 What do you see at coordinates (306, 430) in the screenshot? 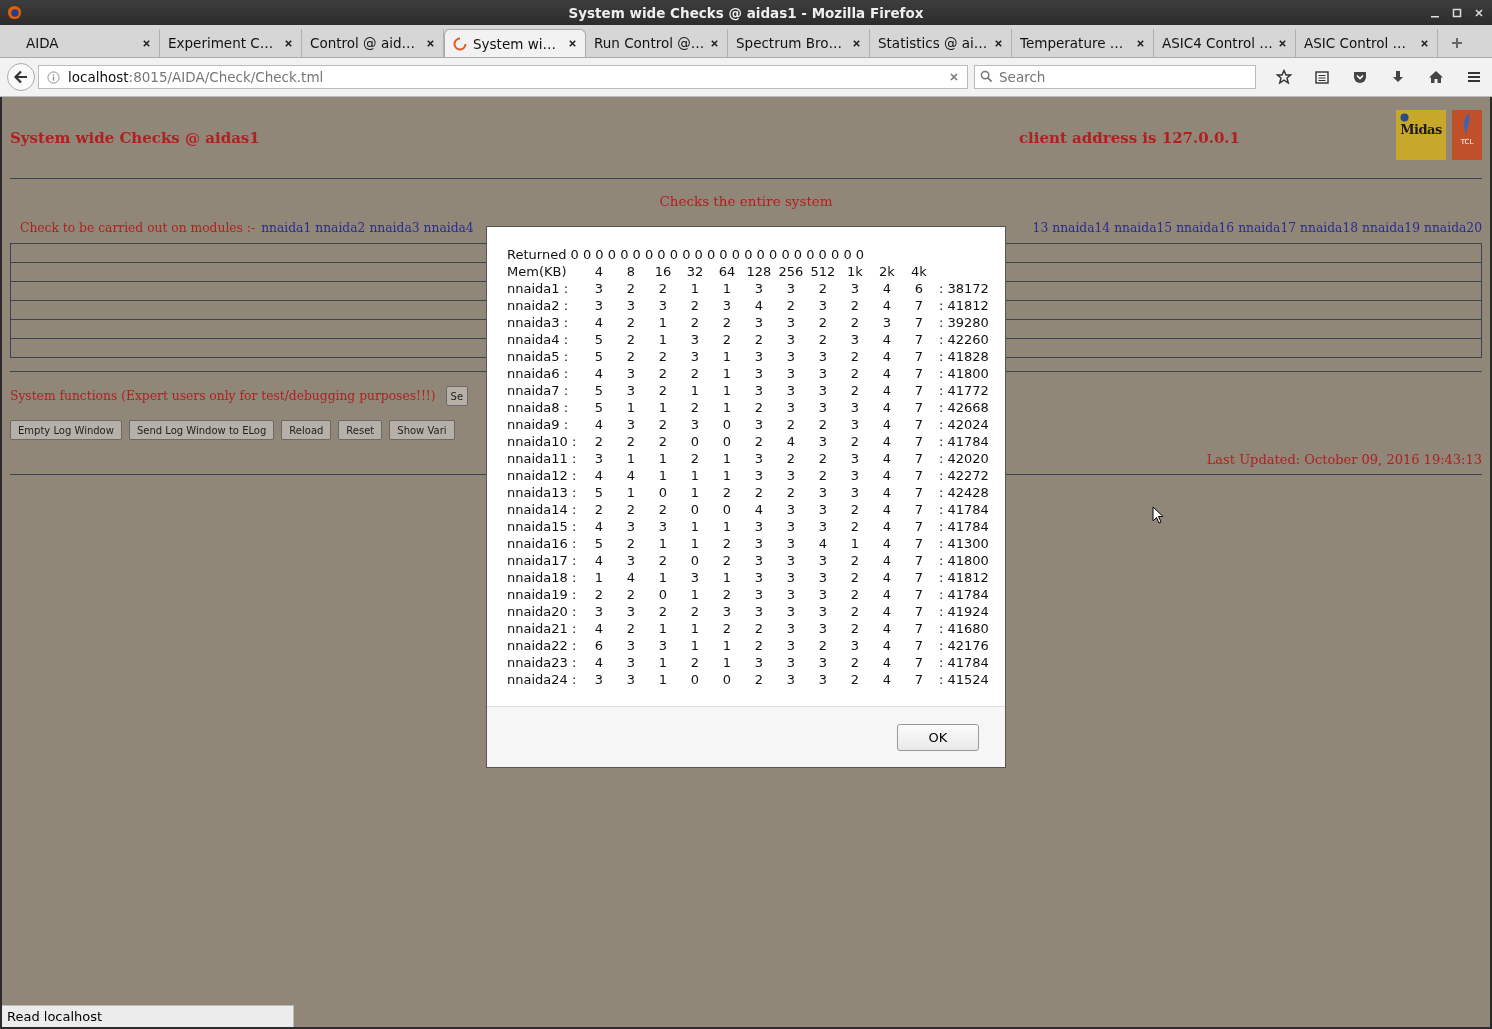
I see `action-button: Reload` at bounding box center [306, 430].